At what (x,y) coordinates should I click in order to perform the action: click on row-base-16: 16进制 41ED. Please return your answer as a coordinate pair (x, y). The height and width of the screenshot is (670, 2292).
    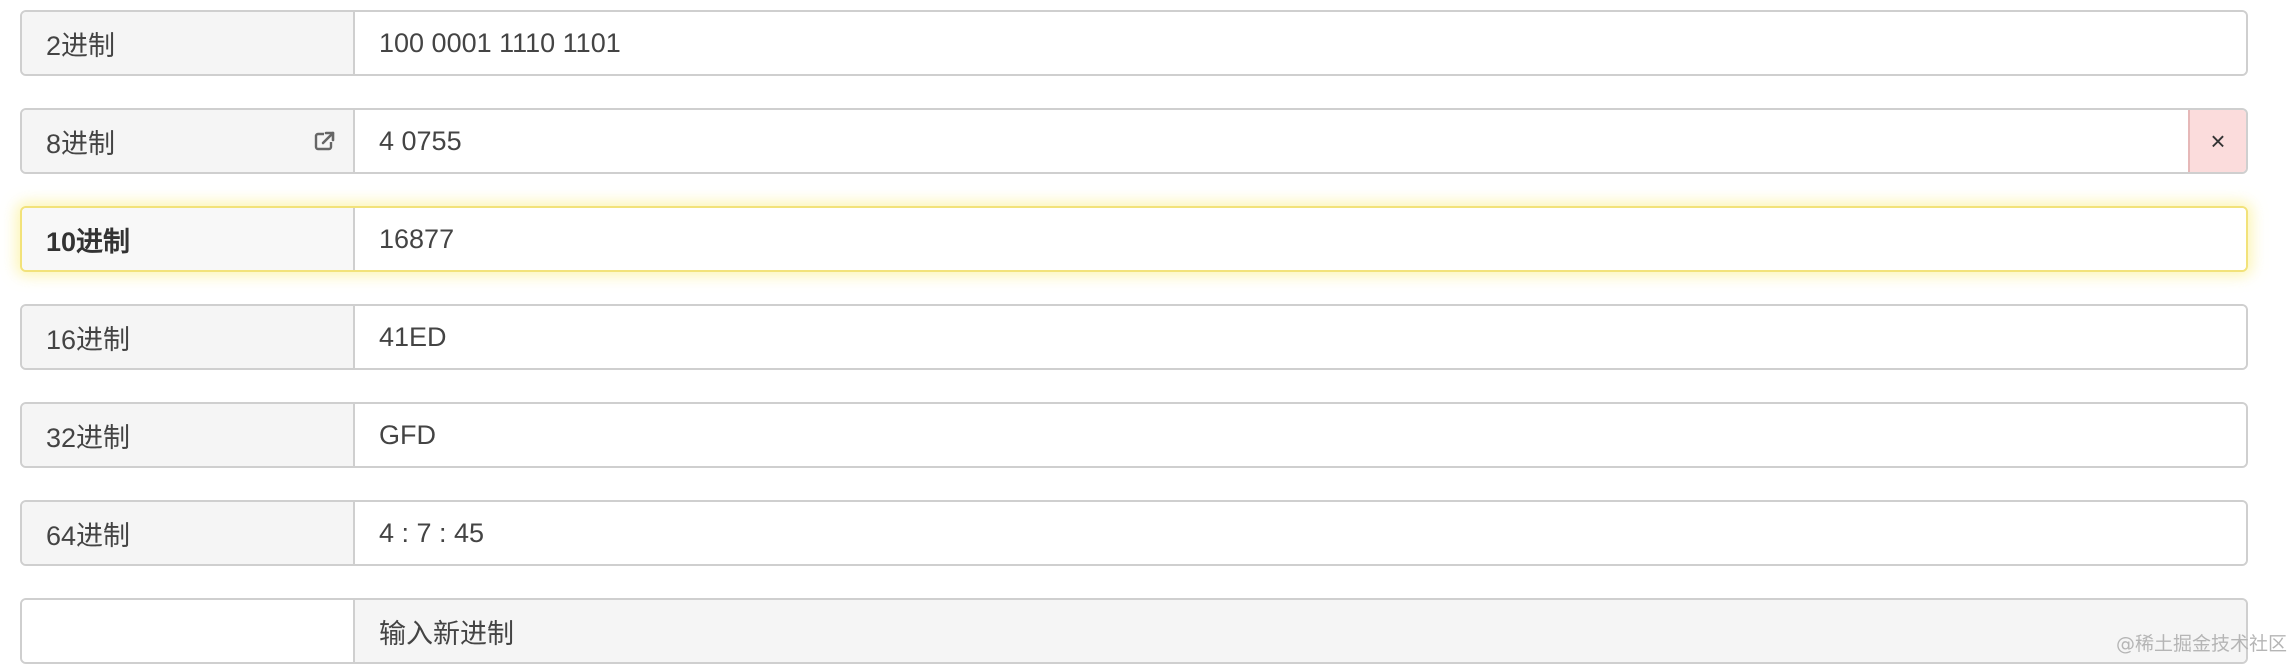
    Looking at the image, I should click on (1134, 337).